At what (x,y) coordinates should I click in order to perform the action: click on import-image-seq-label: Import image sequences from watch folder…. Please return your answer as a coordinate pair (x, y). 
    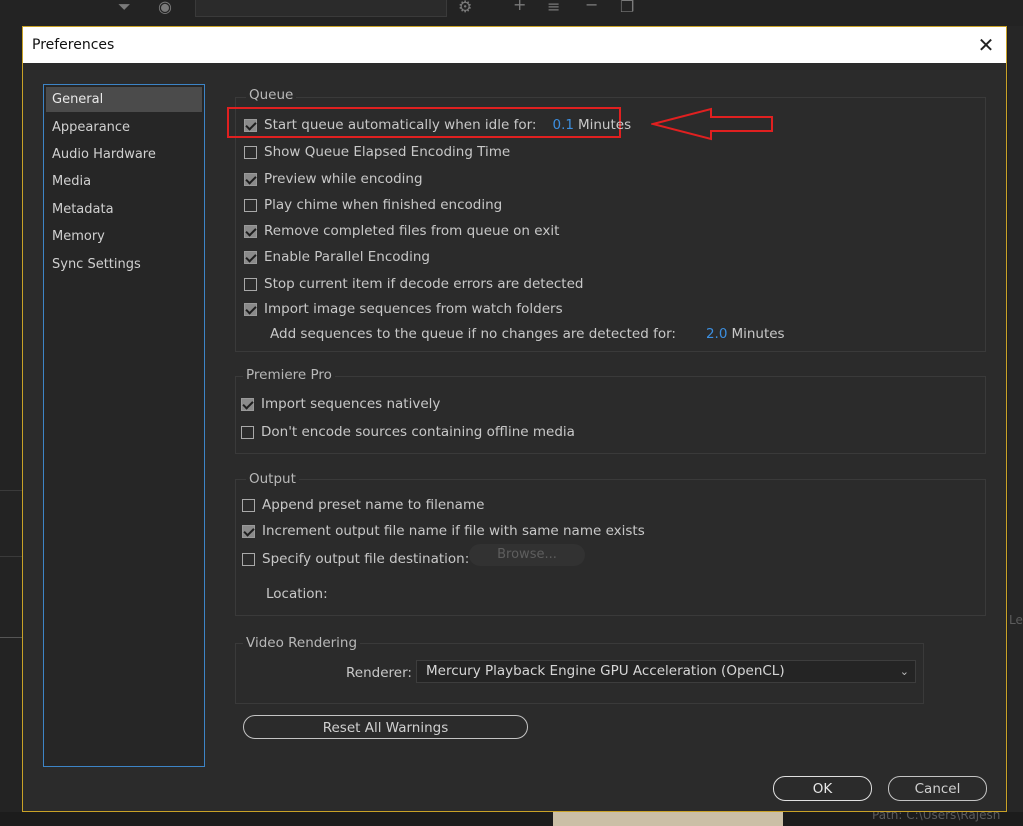
    Looking at the image, I should click on (413, 309).